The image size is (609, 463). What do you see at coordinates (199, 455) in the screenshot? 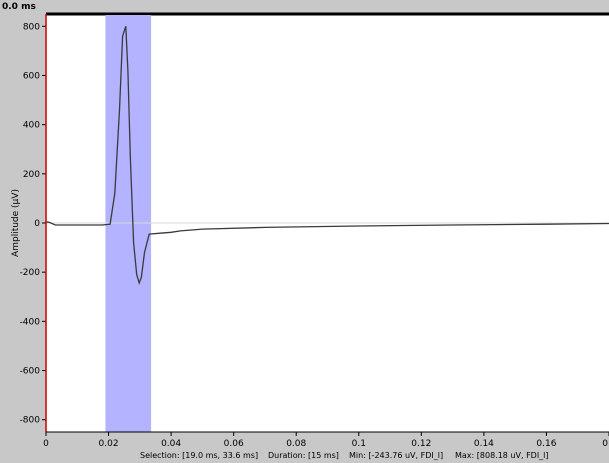
I see `selection-readout: Selection: [19.0 ms, 33.6 ms]` at bounding box center [199, 455].